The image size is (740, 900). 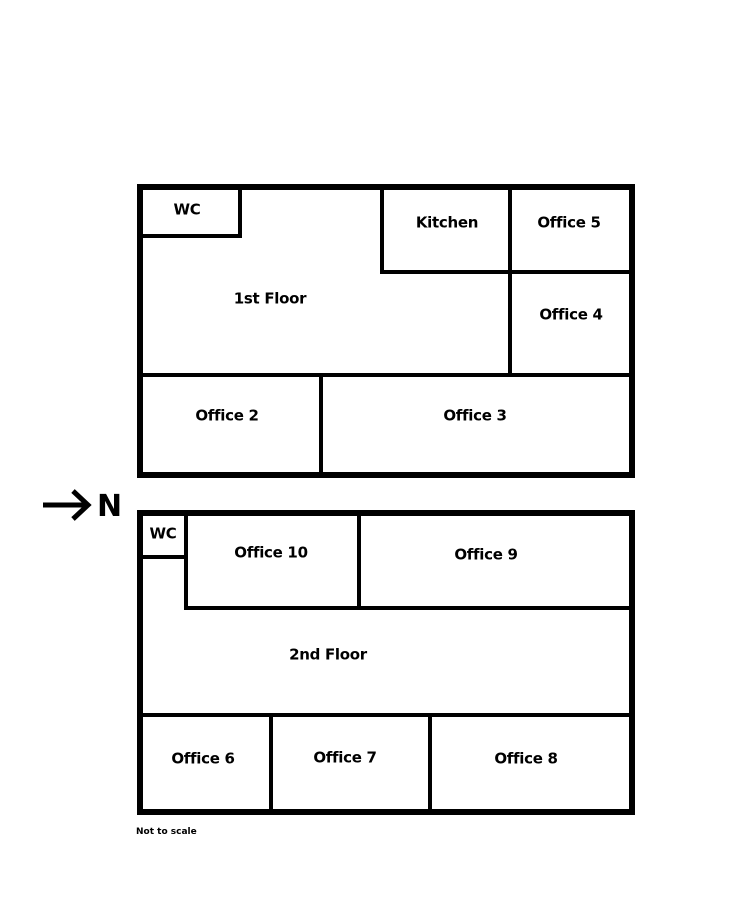 I want to click on room-label-office-6: Office 6, so click(x=202, y=759).